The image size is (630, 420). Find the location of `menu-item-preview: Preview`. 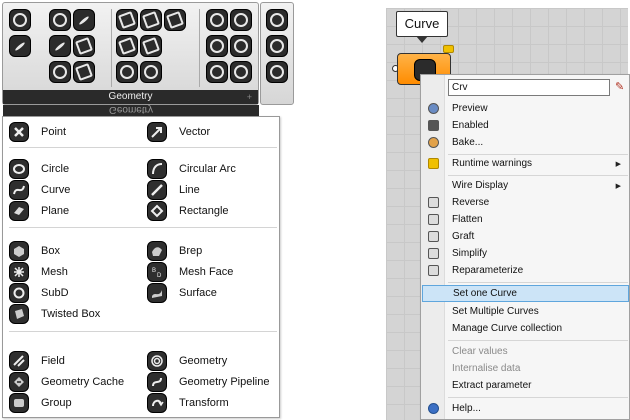

menu-item-preview: Preview is located at coordinates (525, 108).